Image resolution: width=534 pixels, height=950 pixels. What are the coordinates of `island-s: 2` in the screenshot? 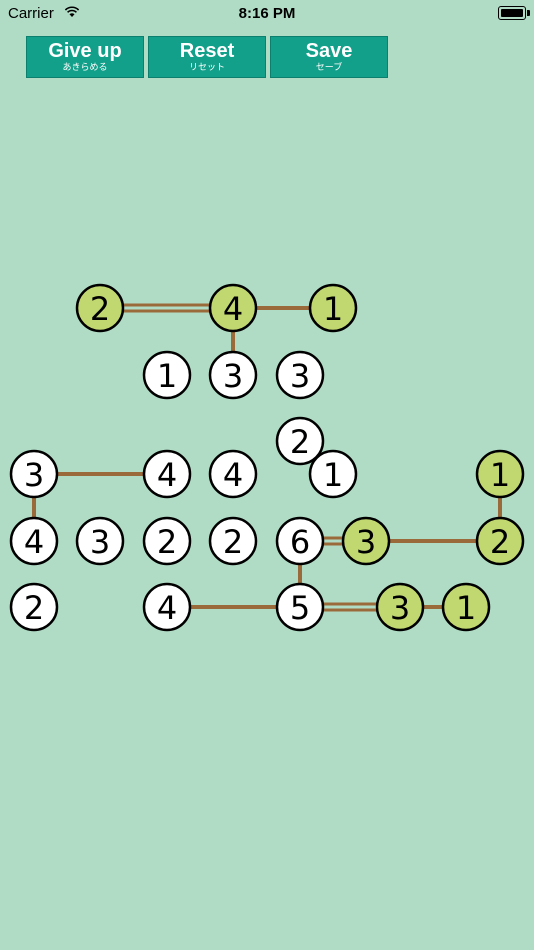 It's located at (500, 541).